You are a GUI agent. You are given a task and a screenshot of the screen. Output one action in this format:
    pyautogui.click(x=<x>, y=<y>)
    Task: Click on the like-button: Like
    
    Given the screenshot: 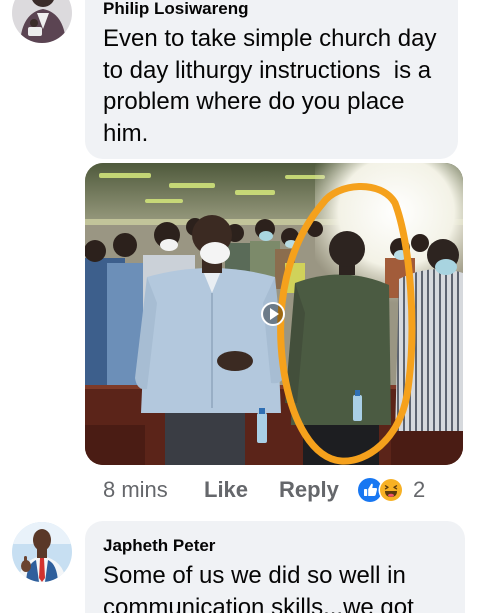 What is the action you would take?
    pyautogui.click(x=226, y=490)
    